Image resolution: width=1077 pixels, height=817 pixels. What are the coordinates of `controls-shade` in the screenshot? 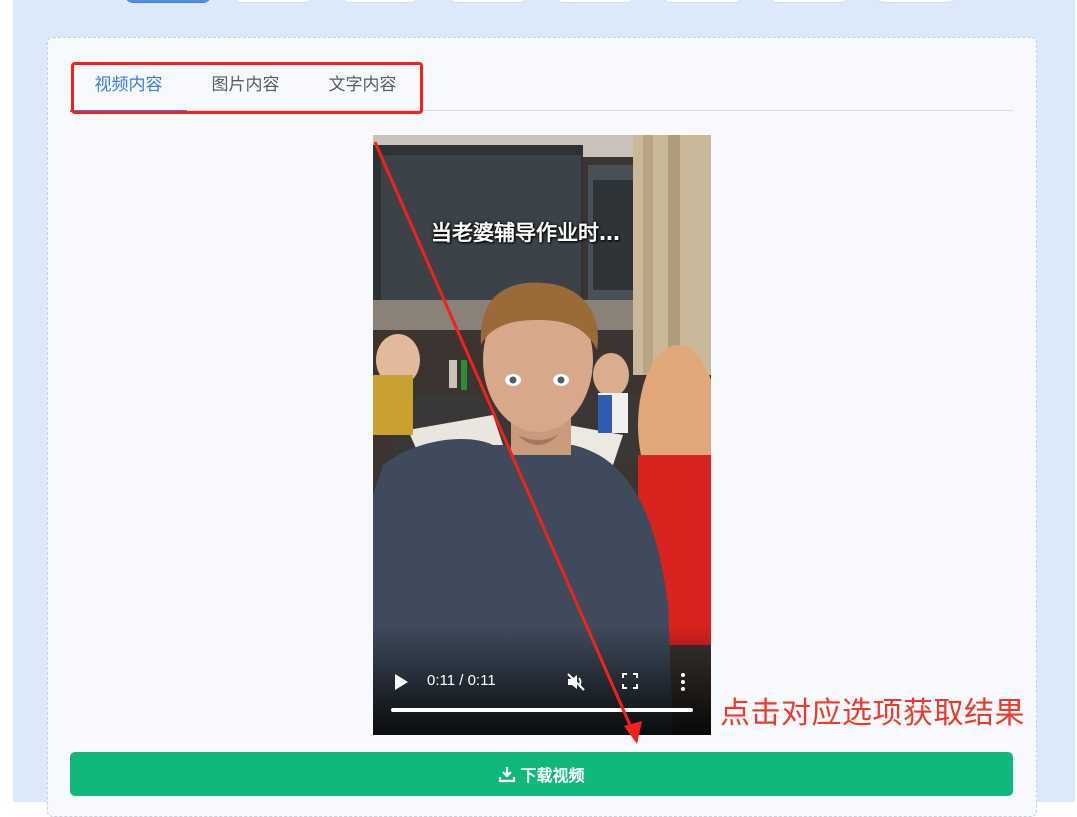 It's located at (542, 680).